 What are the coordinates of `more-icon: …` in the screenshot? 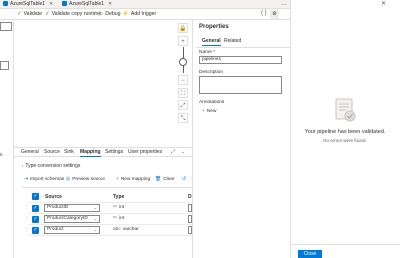 It's located at (284, 4).